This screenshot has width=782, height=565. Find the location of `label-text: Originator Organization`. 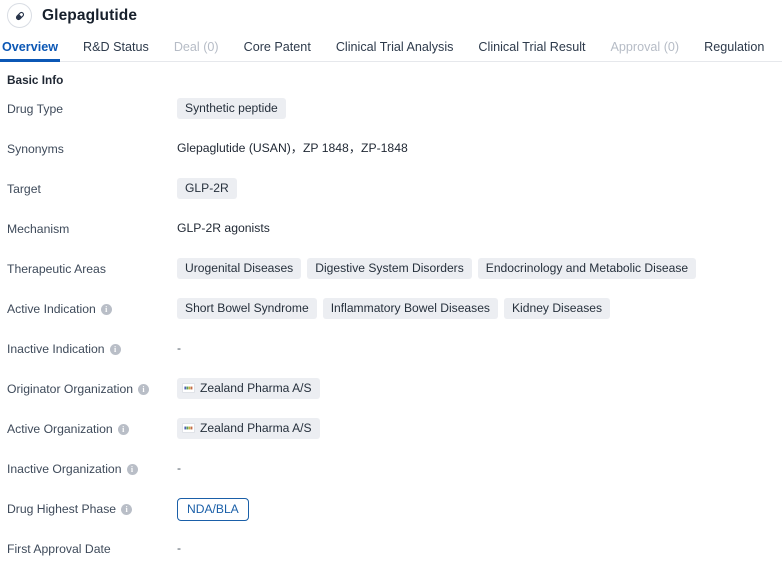

label-text: Originator Organization is located at coordinates (70, 389).